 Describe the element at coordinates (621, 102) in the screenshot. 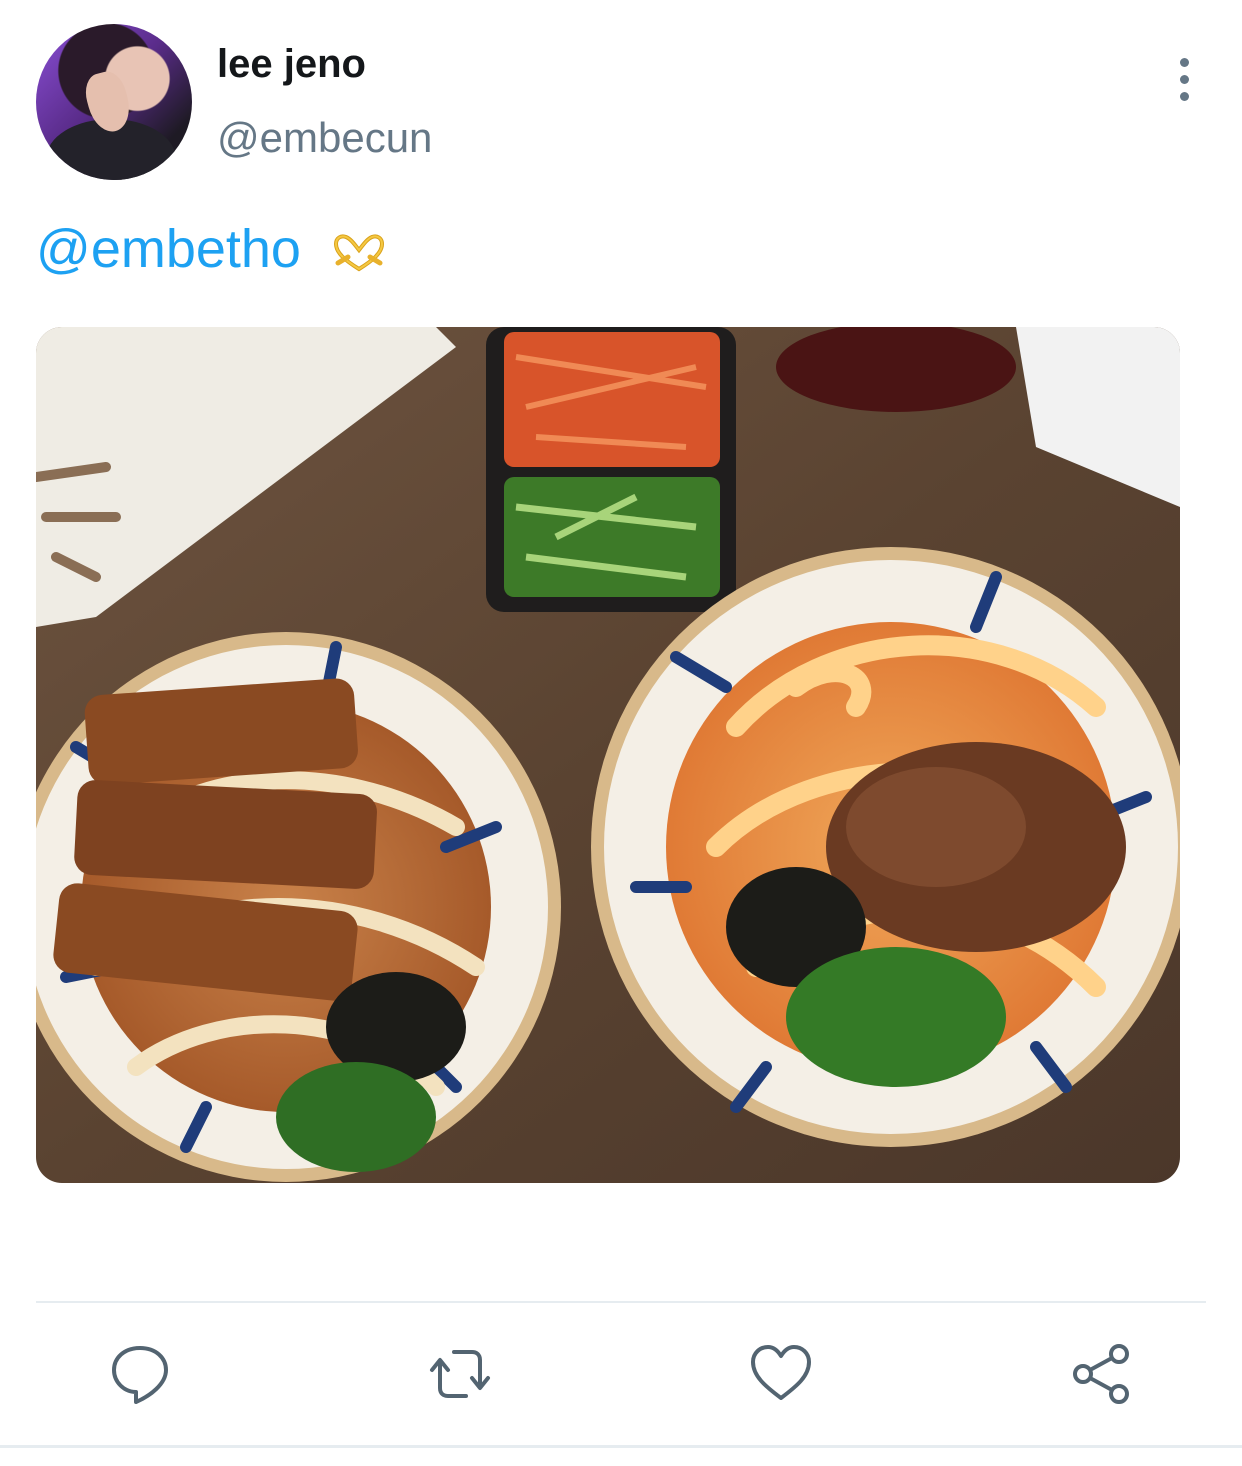

I see `tweet-header: lee jeno @embecun` at that location.